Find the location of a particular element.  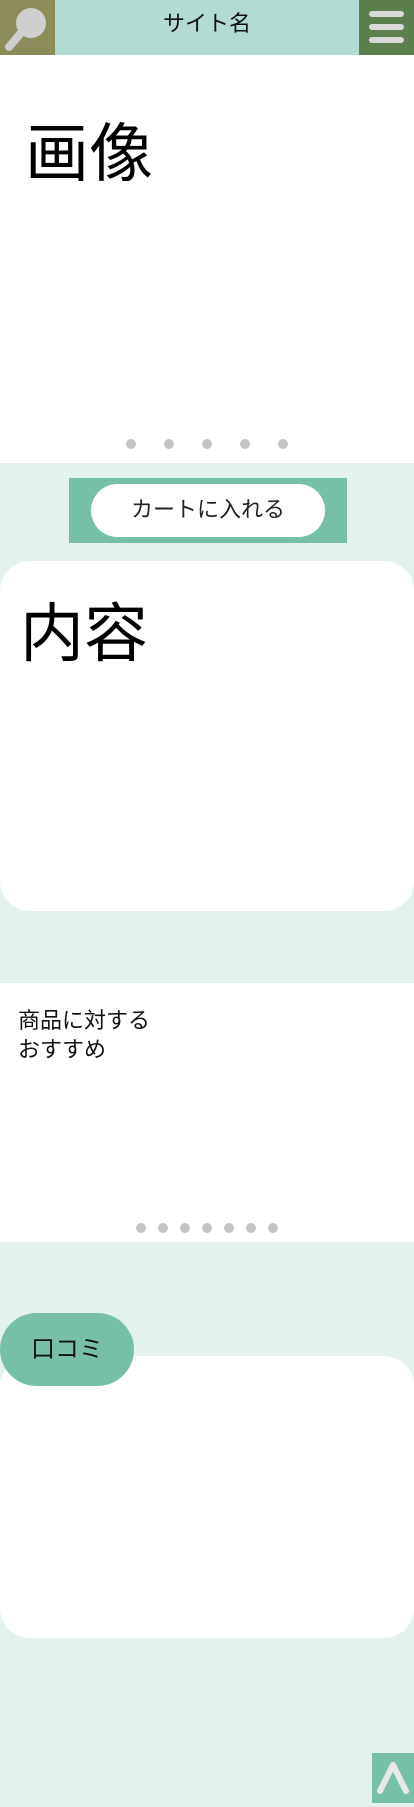

hamburger-menu-icon is located at coordinates (386, 27).